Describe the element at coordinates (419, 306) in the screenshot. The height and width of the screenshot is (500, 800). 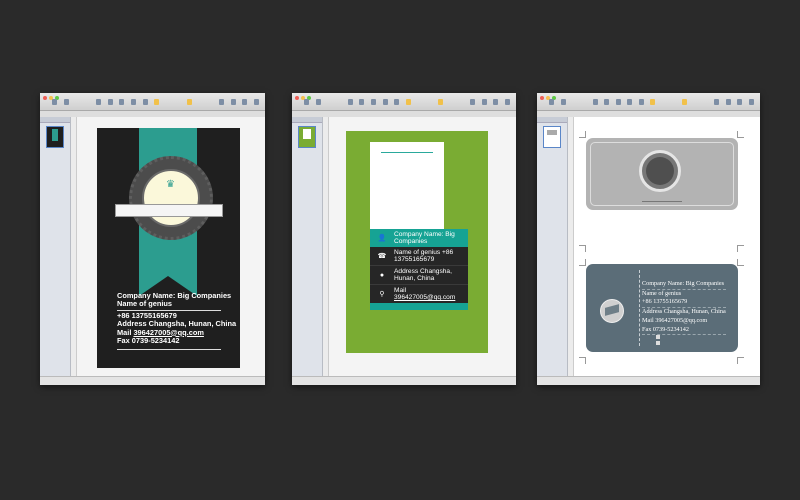
I see `footer-band` at that location.